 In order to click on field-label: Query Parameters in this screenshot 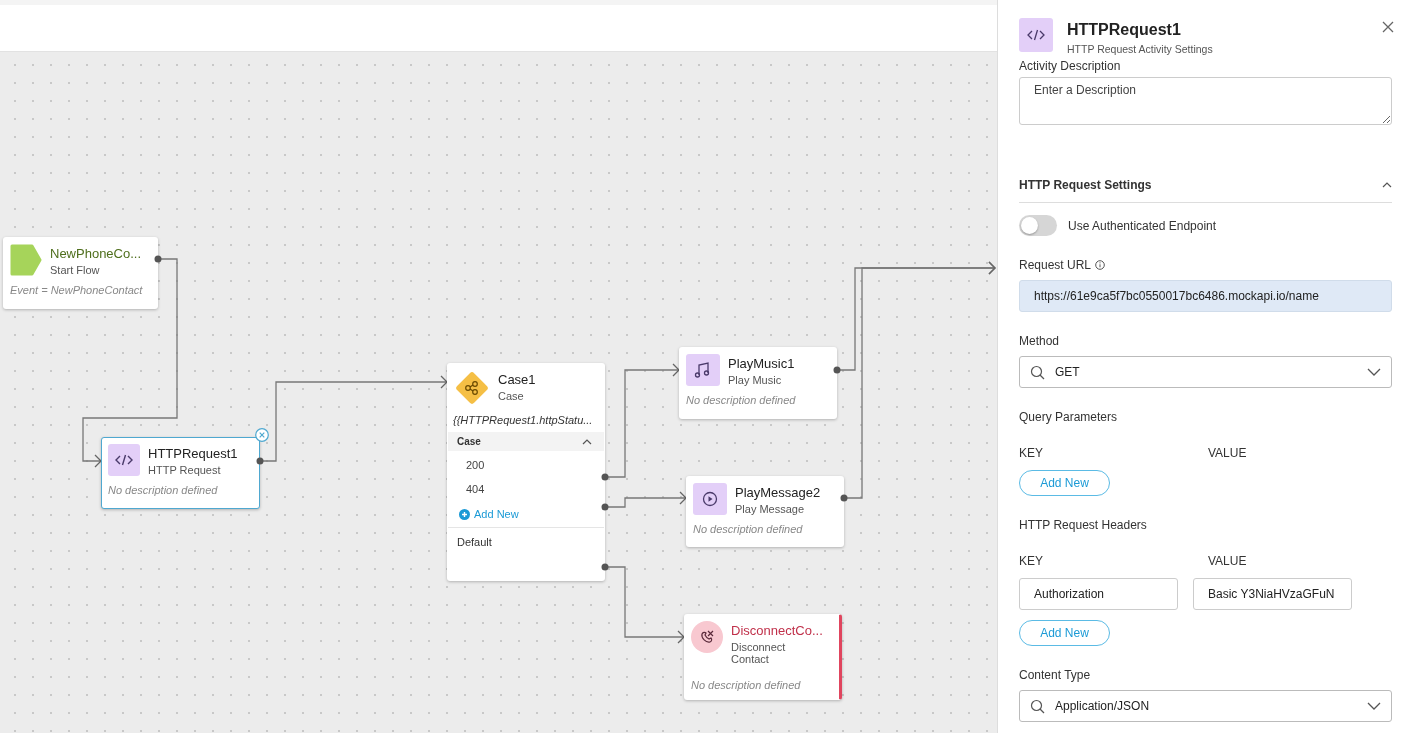, I will do `click(1068, 417)`.